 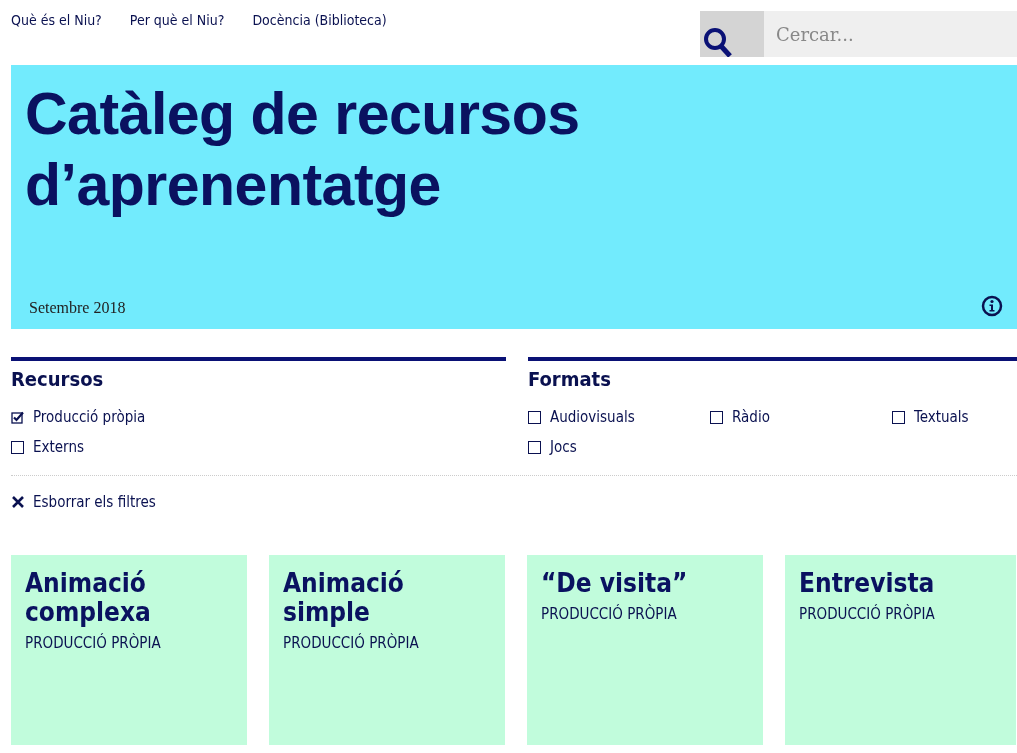 What do you see at coordinates (867, 583) in the screenshot?
I see `card-title: Entrevista` at bounding box center [867, 583].